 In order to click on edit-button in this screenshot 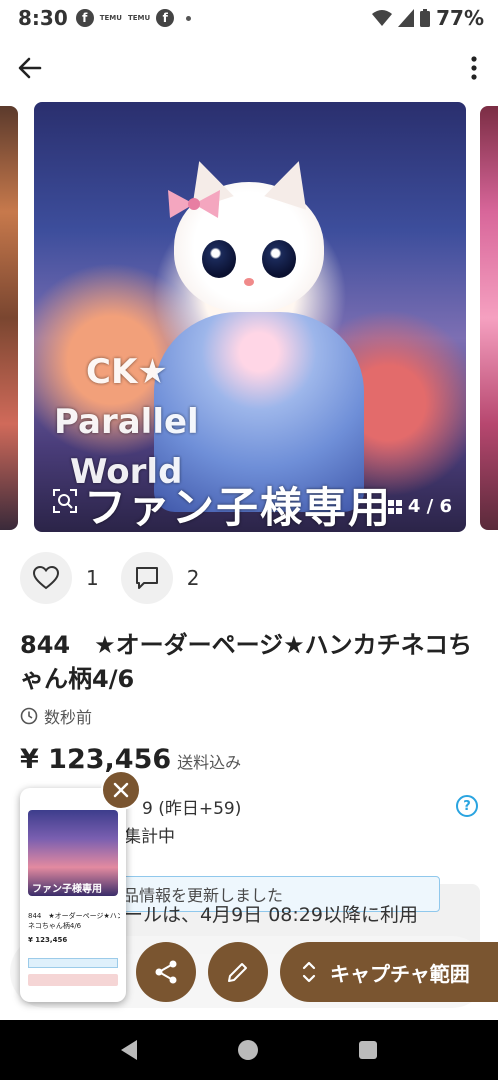, I will do `click(238, 972)`.